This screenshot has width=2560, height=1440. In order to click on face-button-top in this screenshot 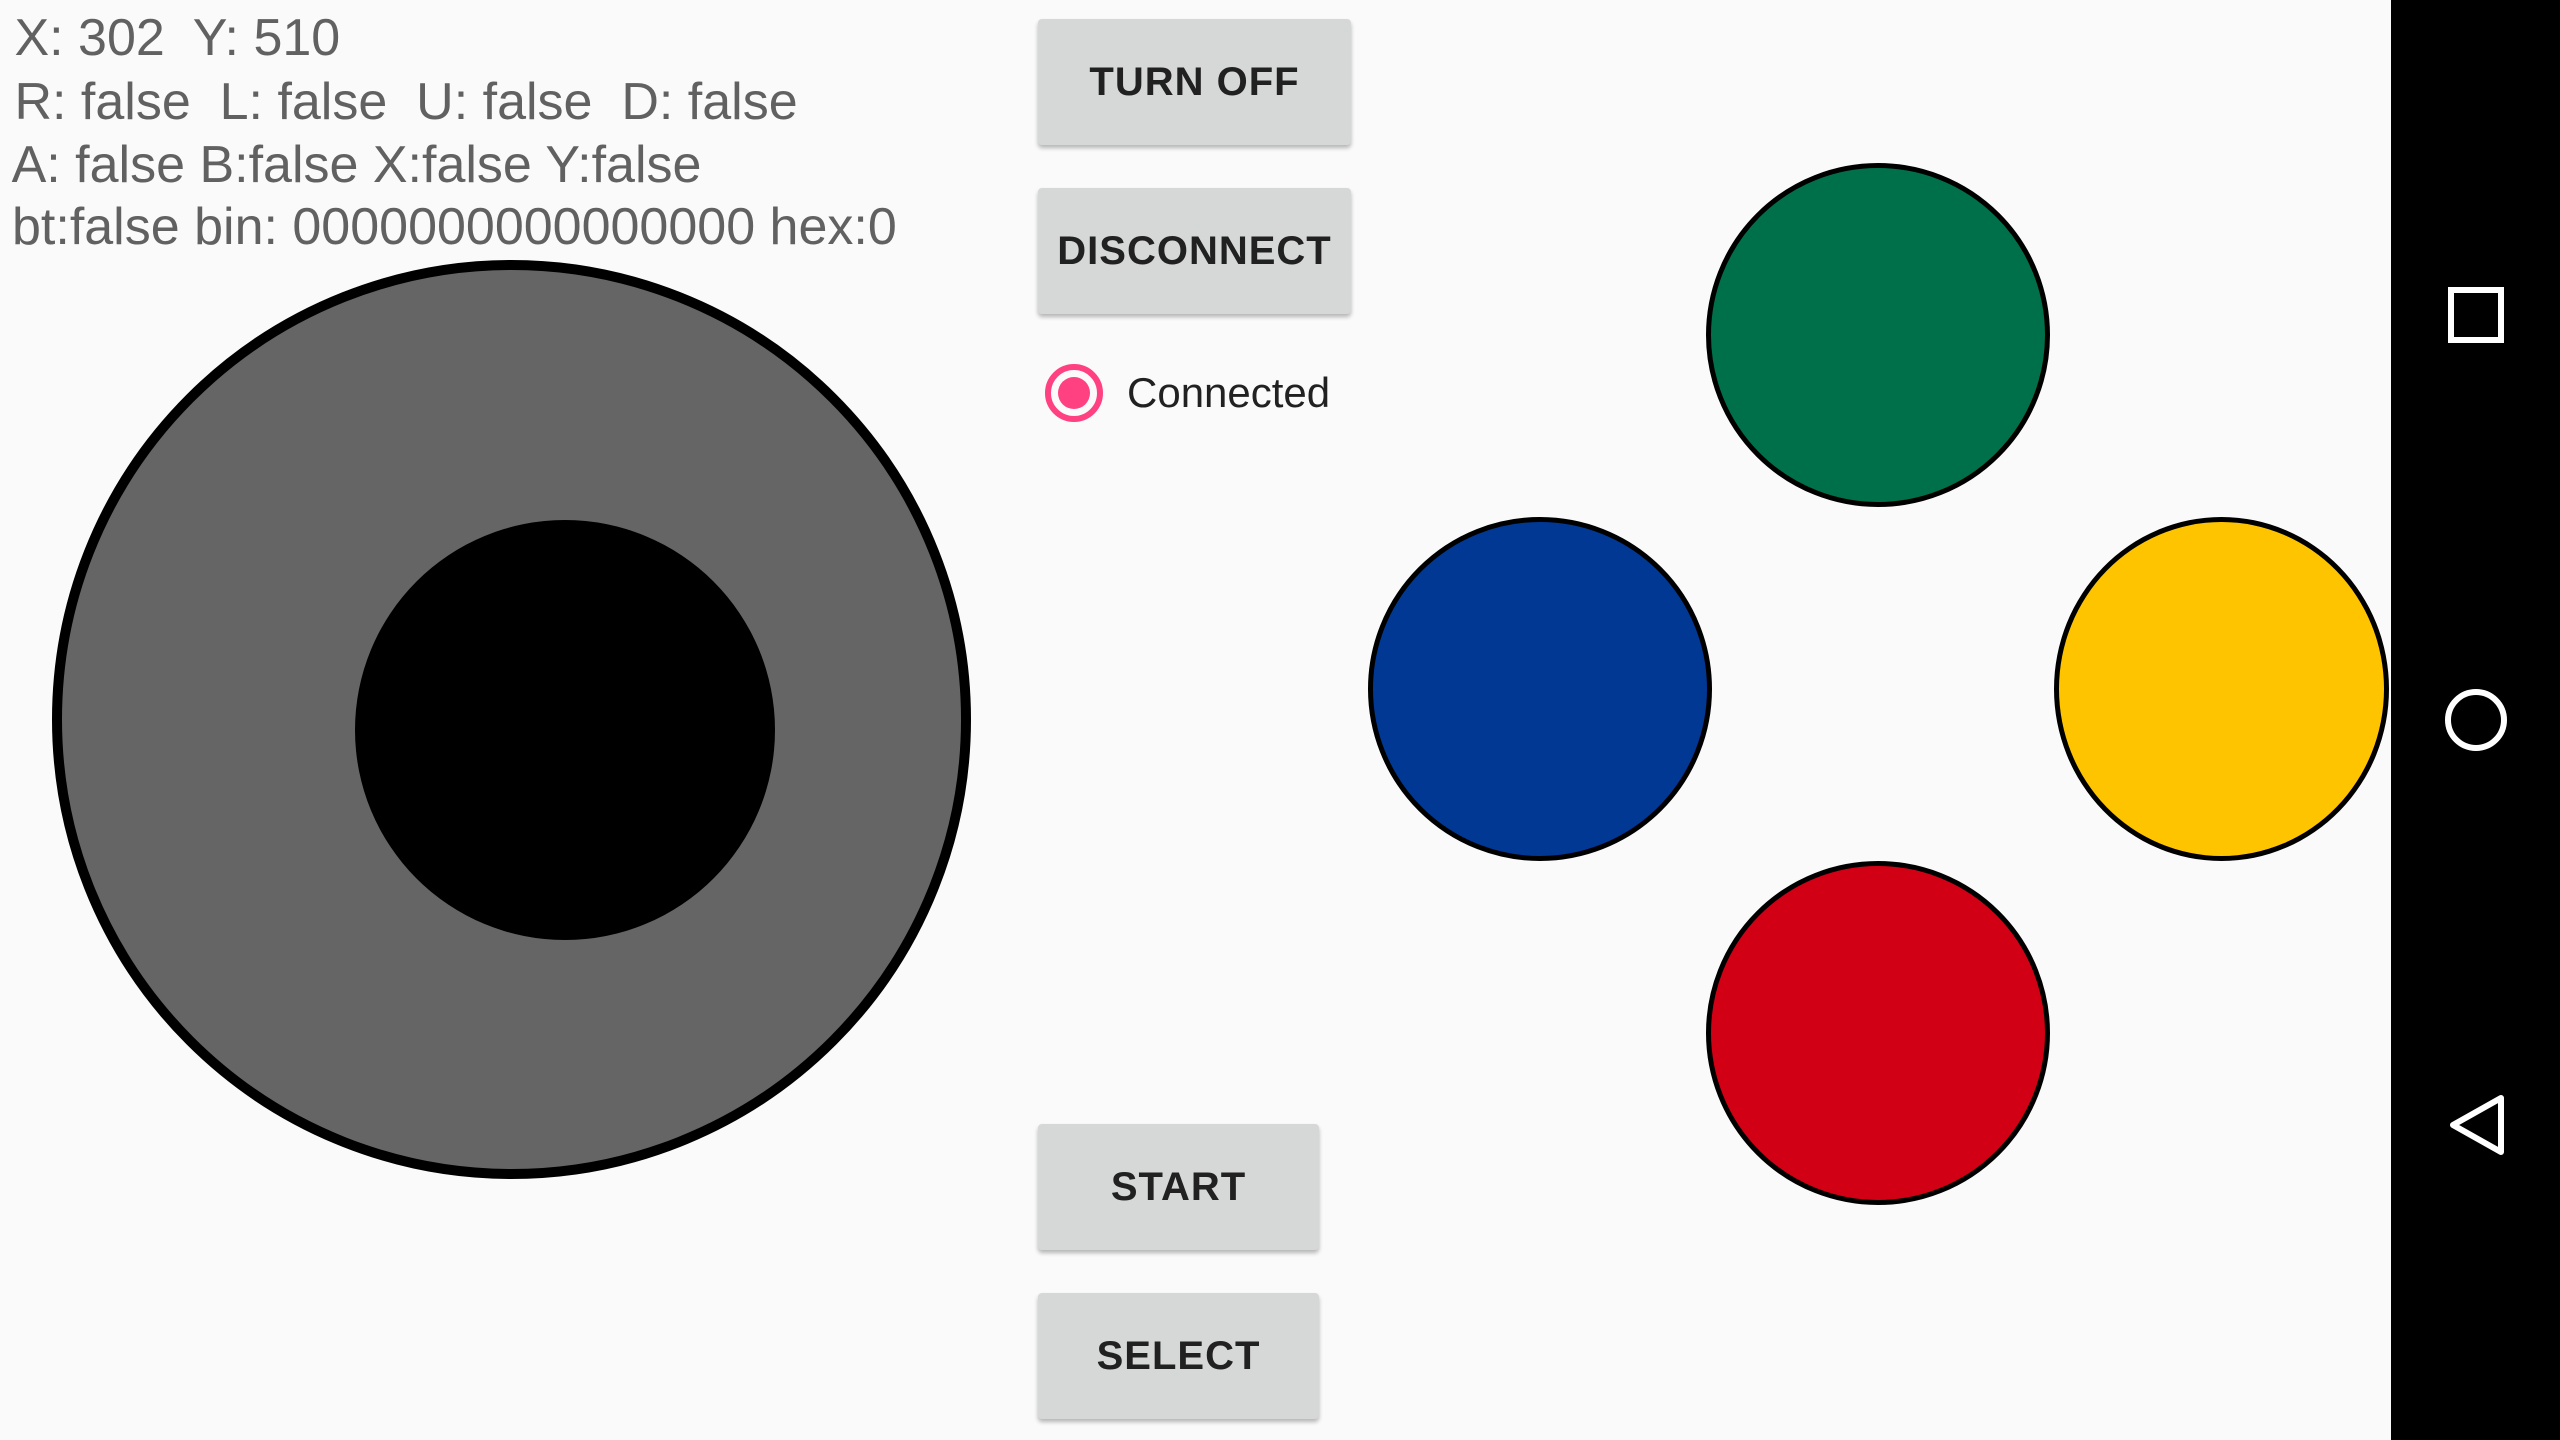, I will do `click(1878, 335)`.